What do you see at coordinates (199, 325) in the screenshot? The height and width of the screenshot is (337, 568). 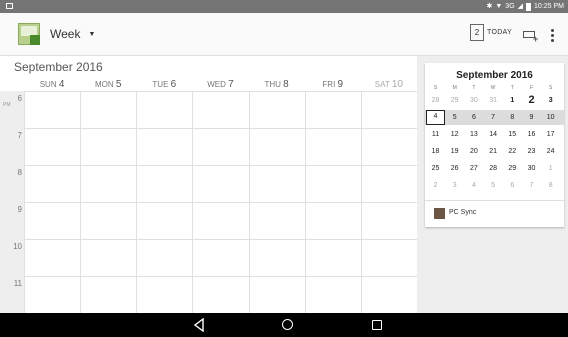 I see `back-icon` at bounding box center [199, 325].